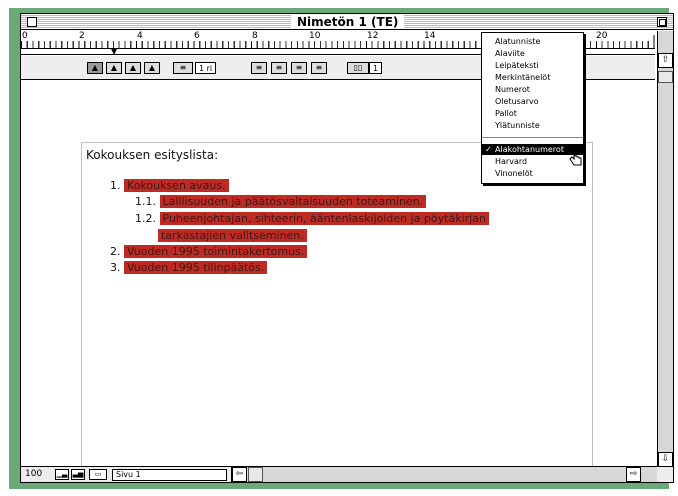 The width and height of the screenshot is (678, 496). Describe the element at coordinates (665, 459) in the screenshot. I see `scroll-down-icon: ⇩` at that location.